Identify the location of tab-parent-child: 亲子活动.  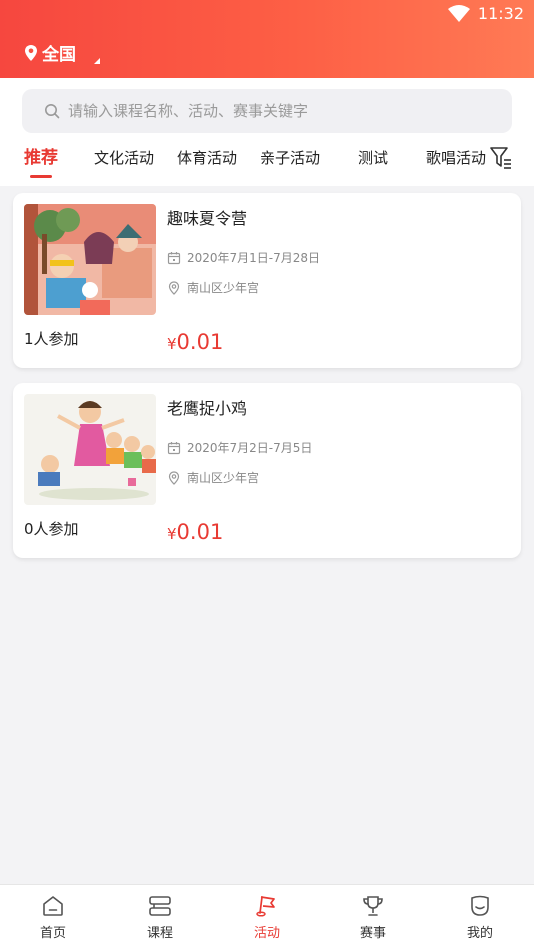
(290, 162).